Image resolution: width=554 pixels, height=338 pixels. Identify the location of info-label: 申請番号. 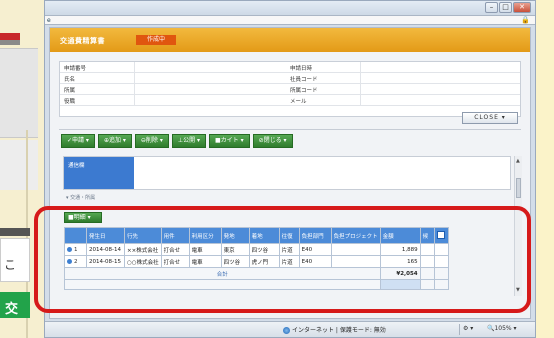
(75, 69).